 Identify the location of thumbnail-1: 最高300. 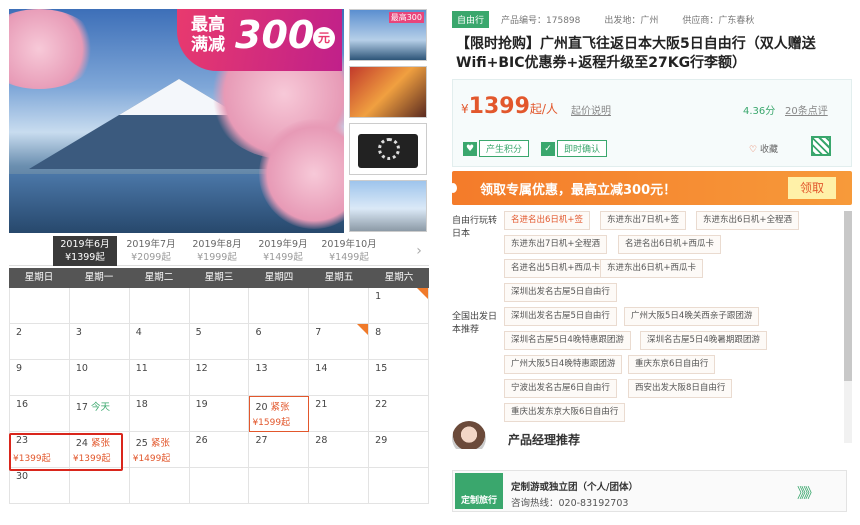
(388, 35).